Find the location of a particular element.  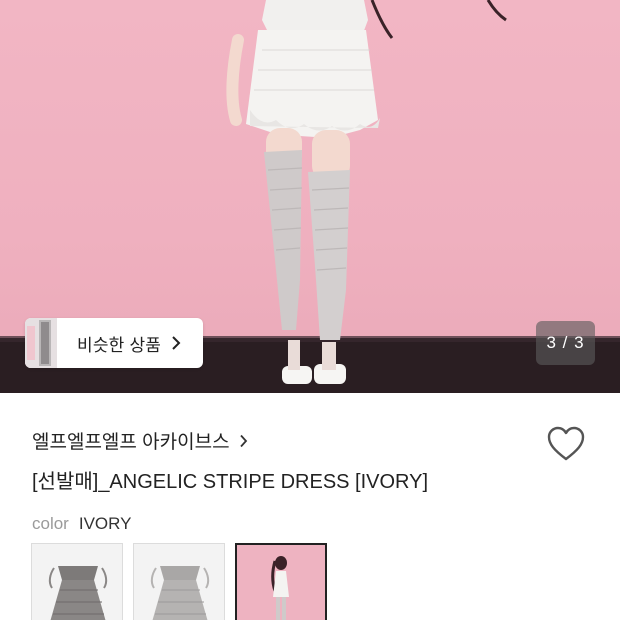

brand-link: 엘프엘프엘프 아카이브스 is located at coordinates (140, 440).